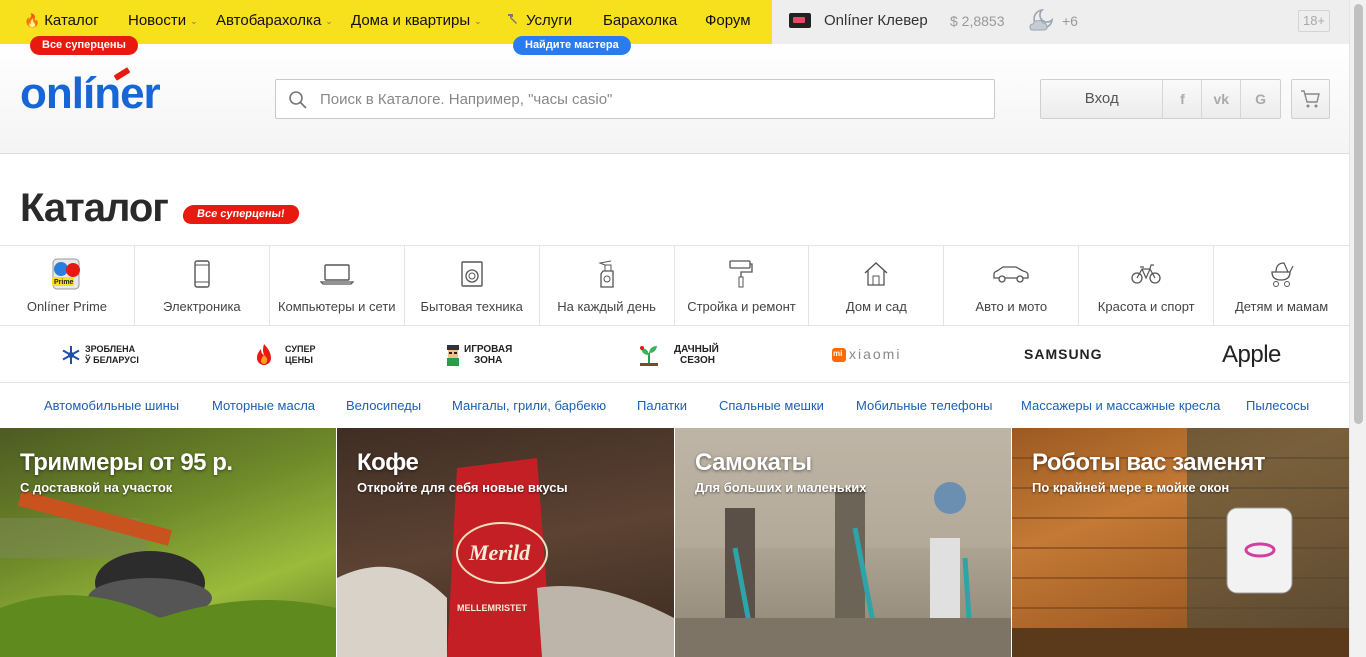 This screenshot has width=1366, height=657. I want to click on search-icon, so click(298, 102).